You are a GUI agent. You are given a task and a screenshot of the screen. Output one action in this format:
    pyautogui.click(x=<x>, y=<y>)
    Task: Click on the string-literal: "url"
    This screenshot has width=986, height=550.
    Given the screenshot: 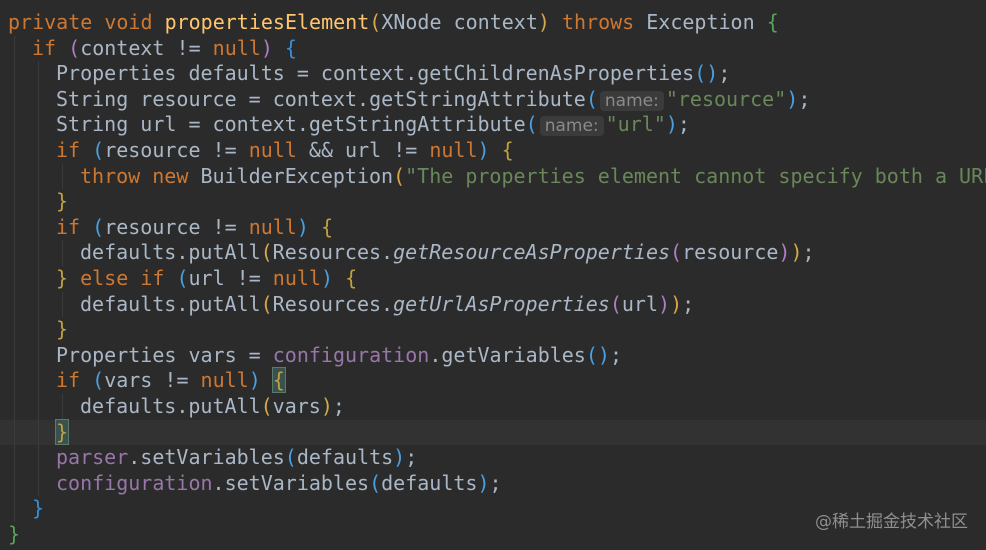 What is the action you would take?
    pyautogui.click(x=635, y=124)
    